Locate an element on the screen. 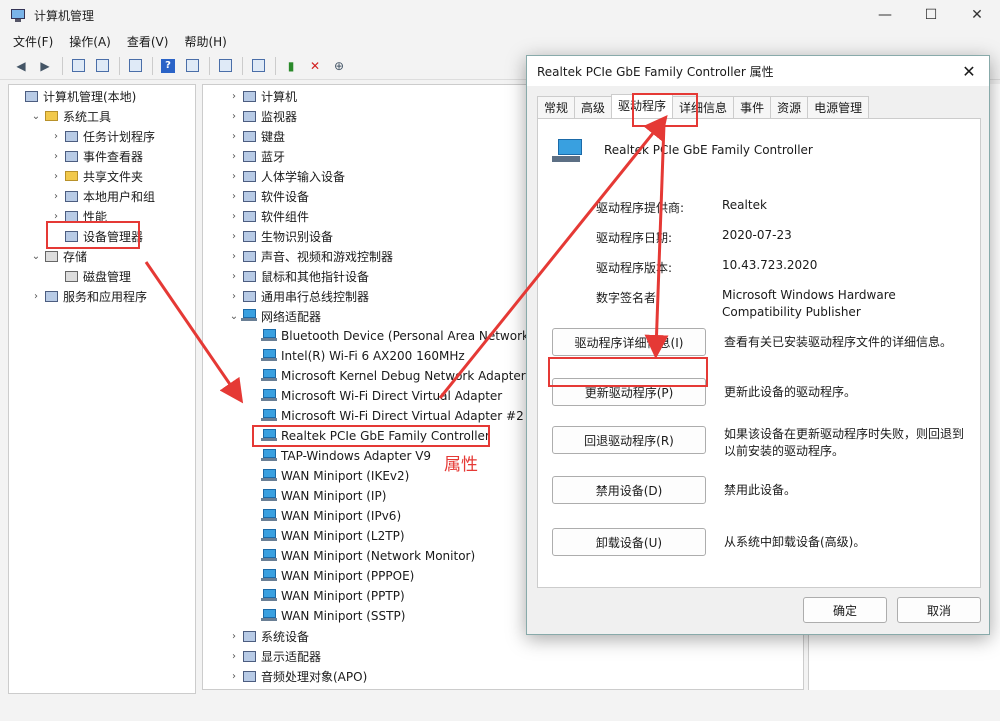 This screenshot has width=1000, height=721. disable-icon: ⊕ is located at coordinates (339, 66).